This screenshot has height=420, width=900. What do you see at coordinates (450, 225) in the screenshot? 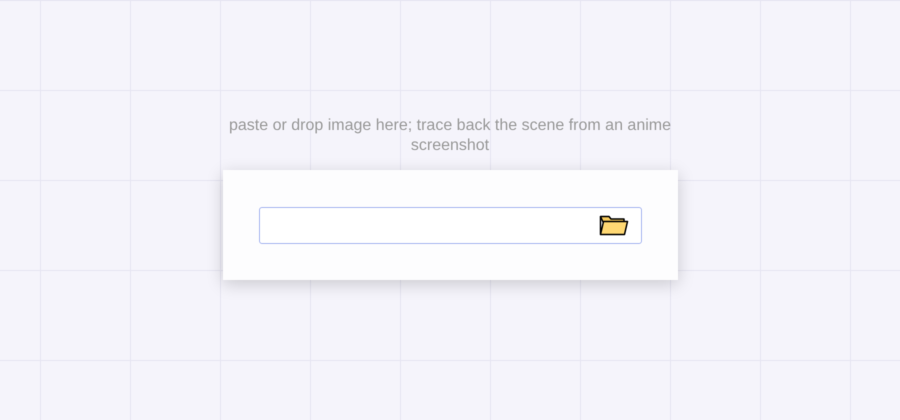
I see `image-url-field` at bounding box center [450, 225].